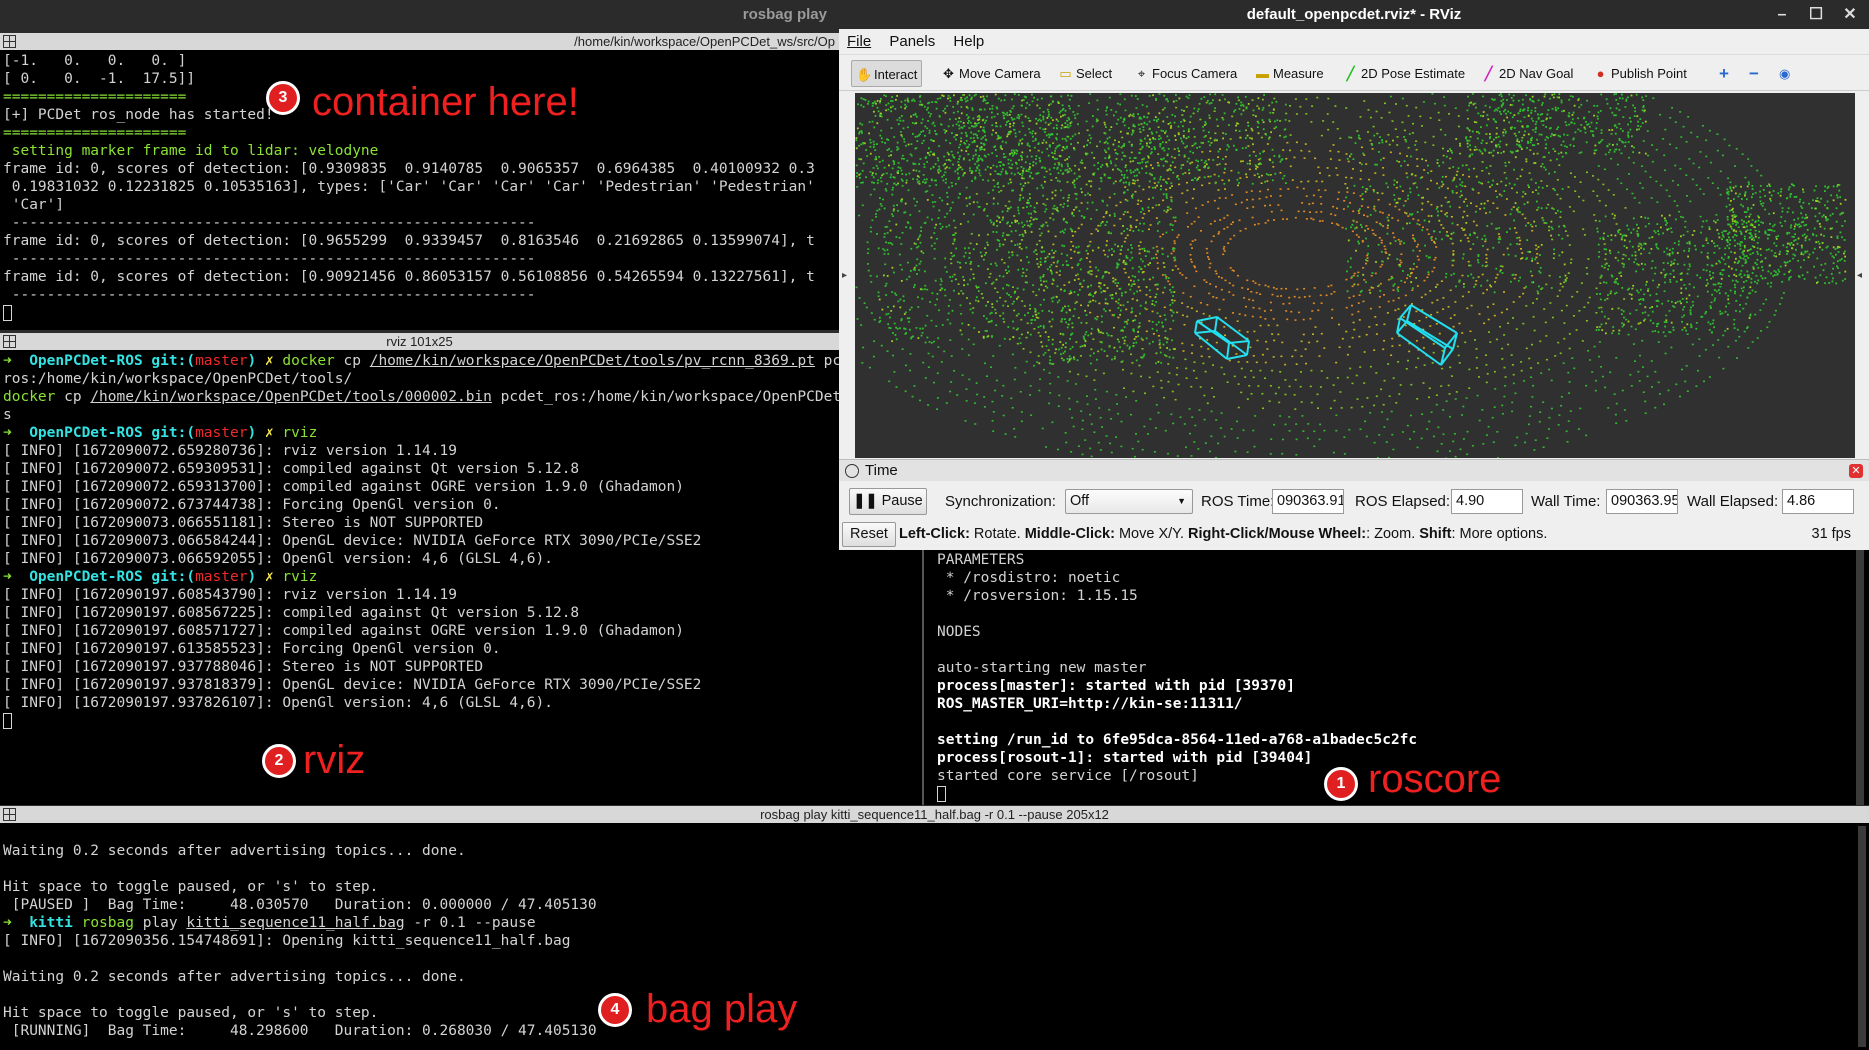 This screenshot has height=1050, width=1869. I want to click on hint-segment: Right-Click/Mouse Wheel:, so click(1277, 534).